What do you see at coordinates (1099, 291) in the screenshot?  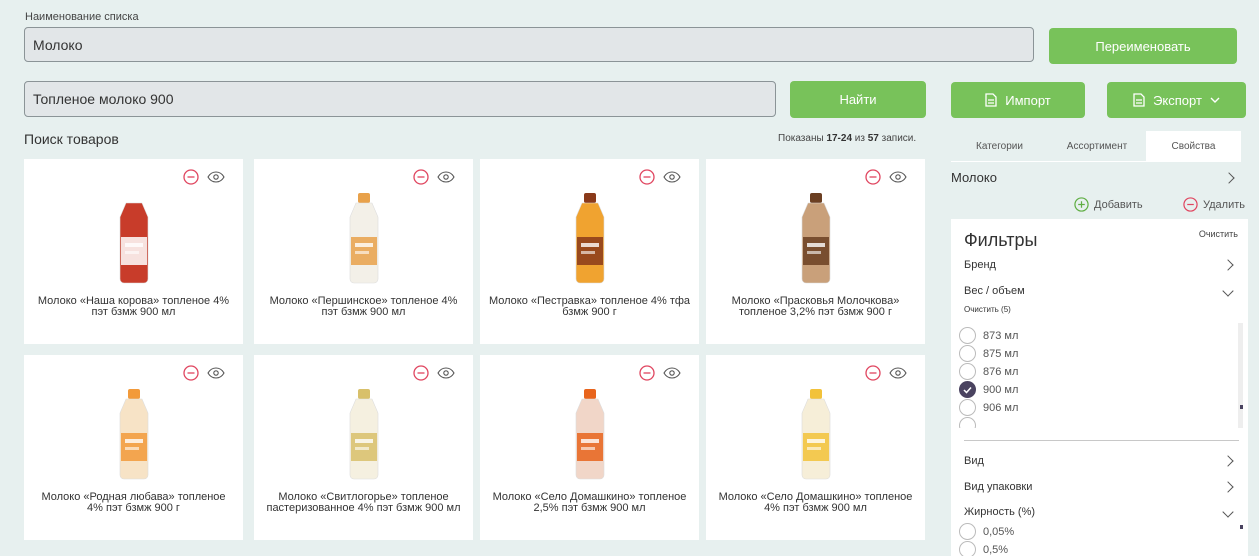 I see `filter-weight: Вес / объем` at bounding box center [1099, 291].